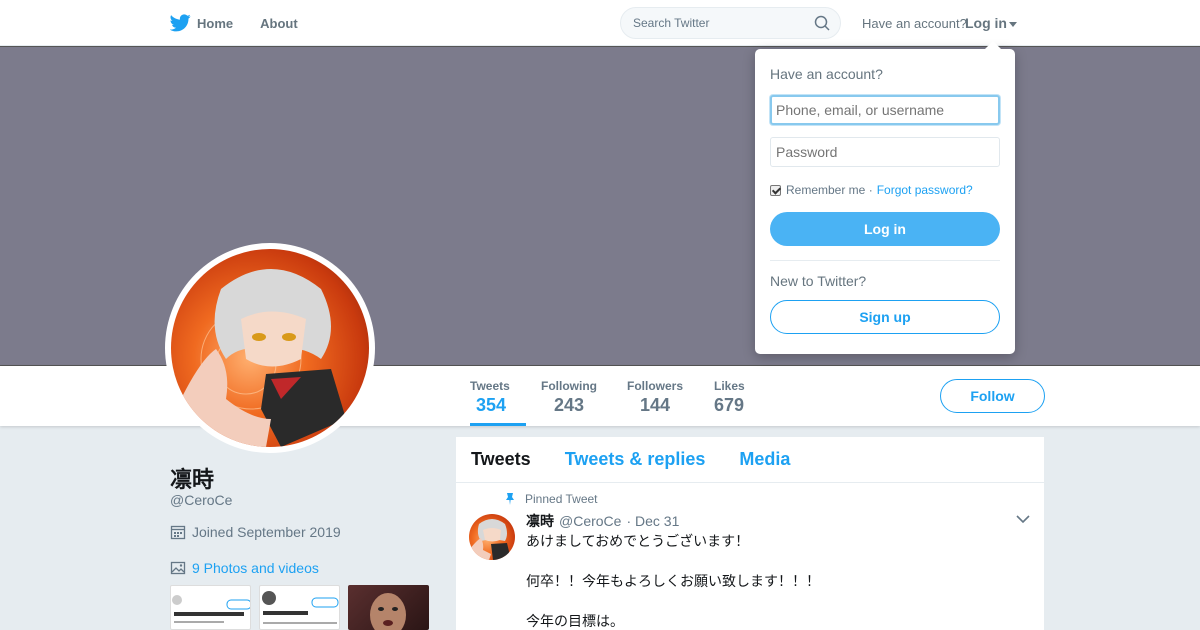 This screenshot has width=1200, height=630. Describe the element at coordinates (885, 317) in the screenshot. I see `signup-button: Sign up` at that location.